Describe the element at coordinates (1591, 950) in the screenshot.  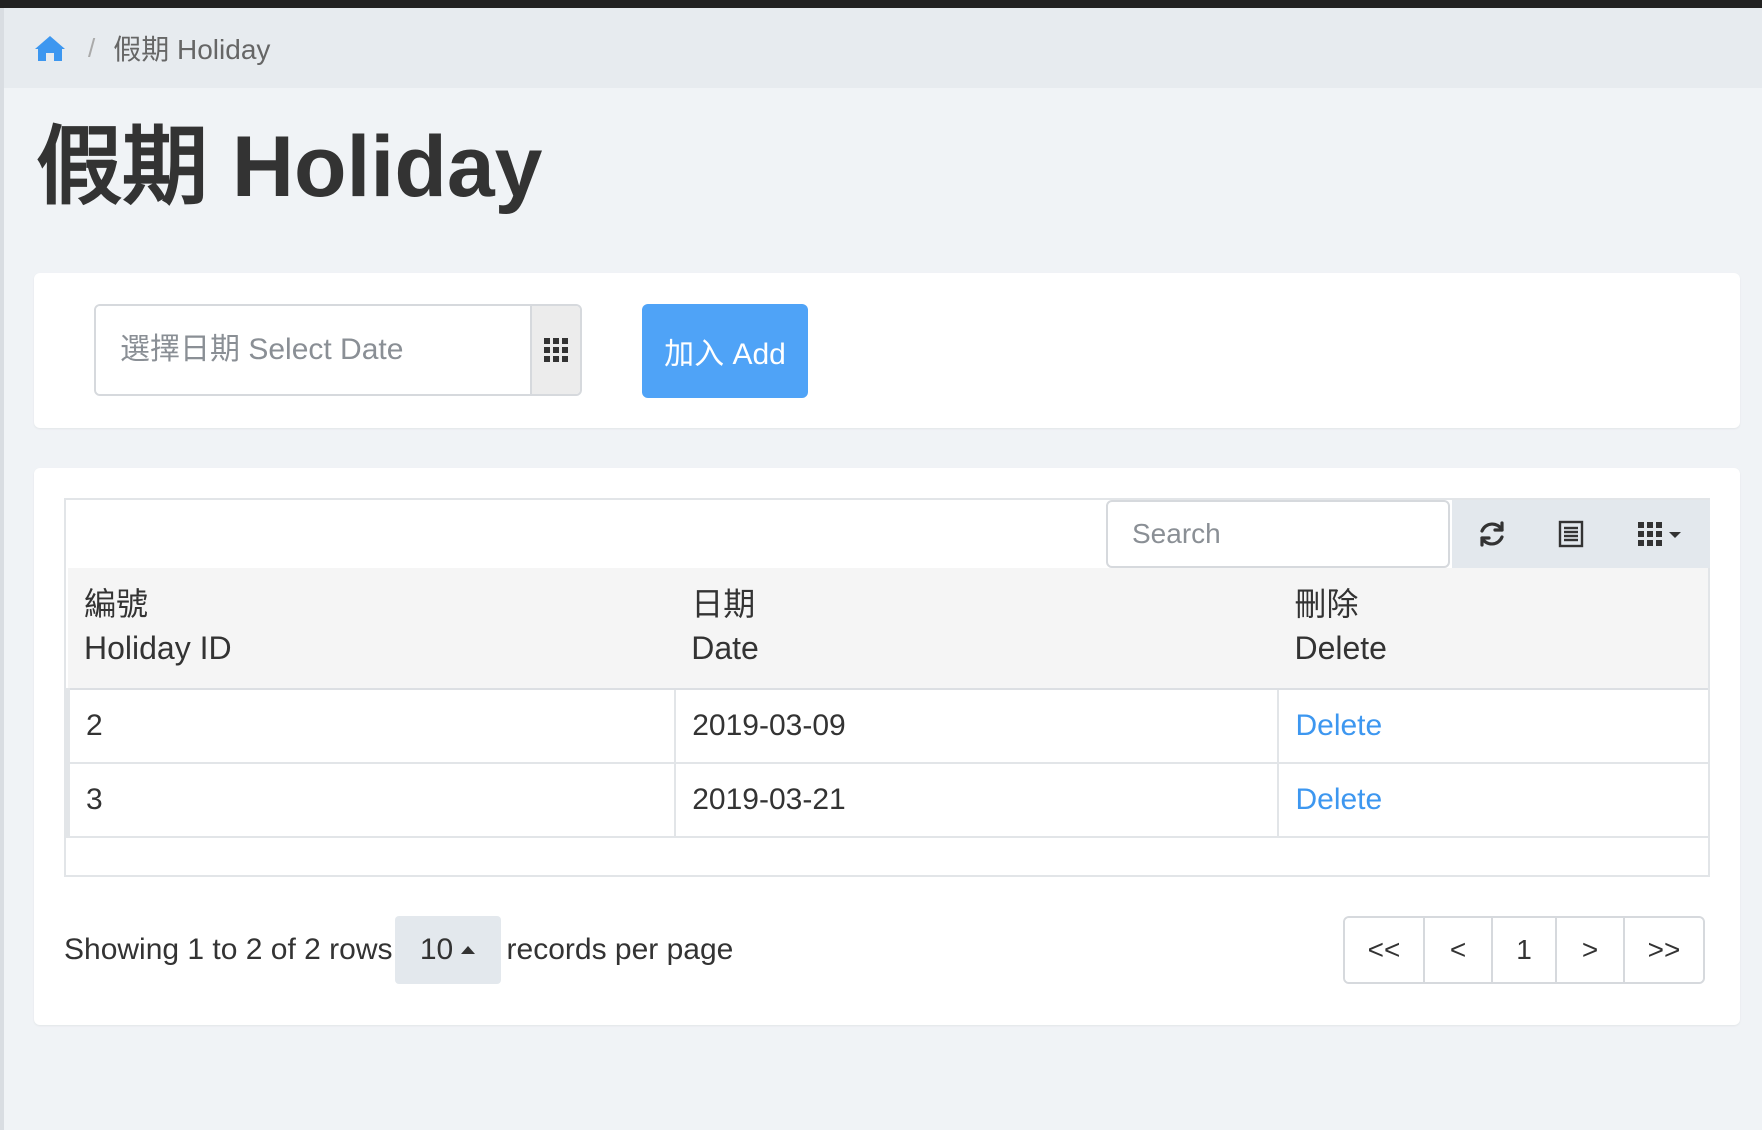
I see `page-next-button: >` at that location.